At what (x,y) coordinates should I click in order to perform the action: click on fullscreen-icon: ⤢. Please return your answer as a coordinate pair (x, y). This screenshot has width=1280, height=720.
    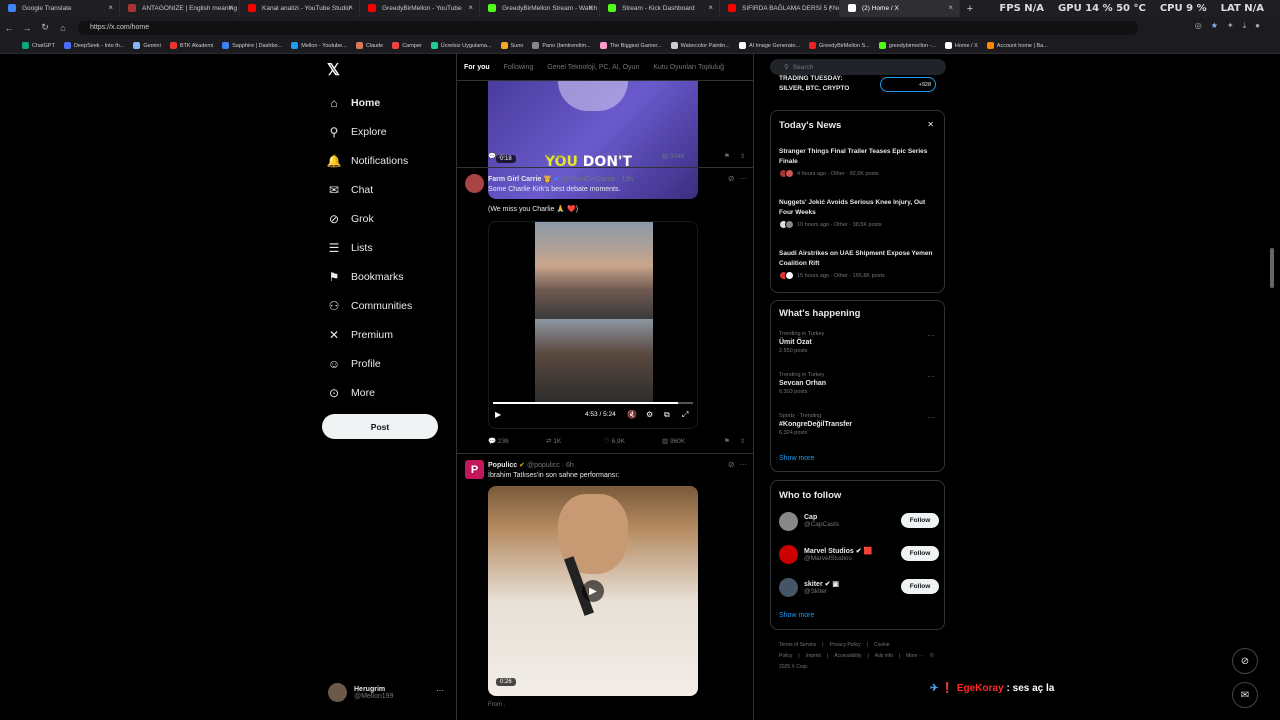
    Looking at the image, I should click on (685, 415).